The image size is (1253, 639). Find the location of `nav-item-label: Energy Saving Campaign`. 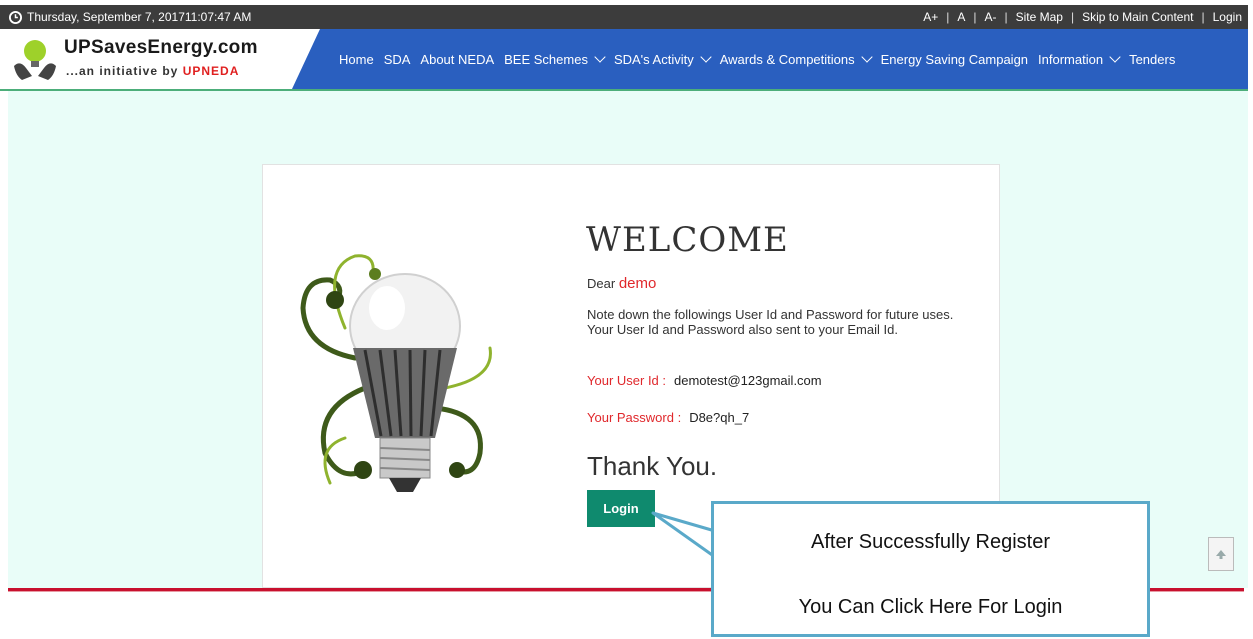

nav-item-label: Energy Saving Campaign is located at coordinates (954, 59).